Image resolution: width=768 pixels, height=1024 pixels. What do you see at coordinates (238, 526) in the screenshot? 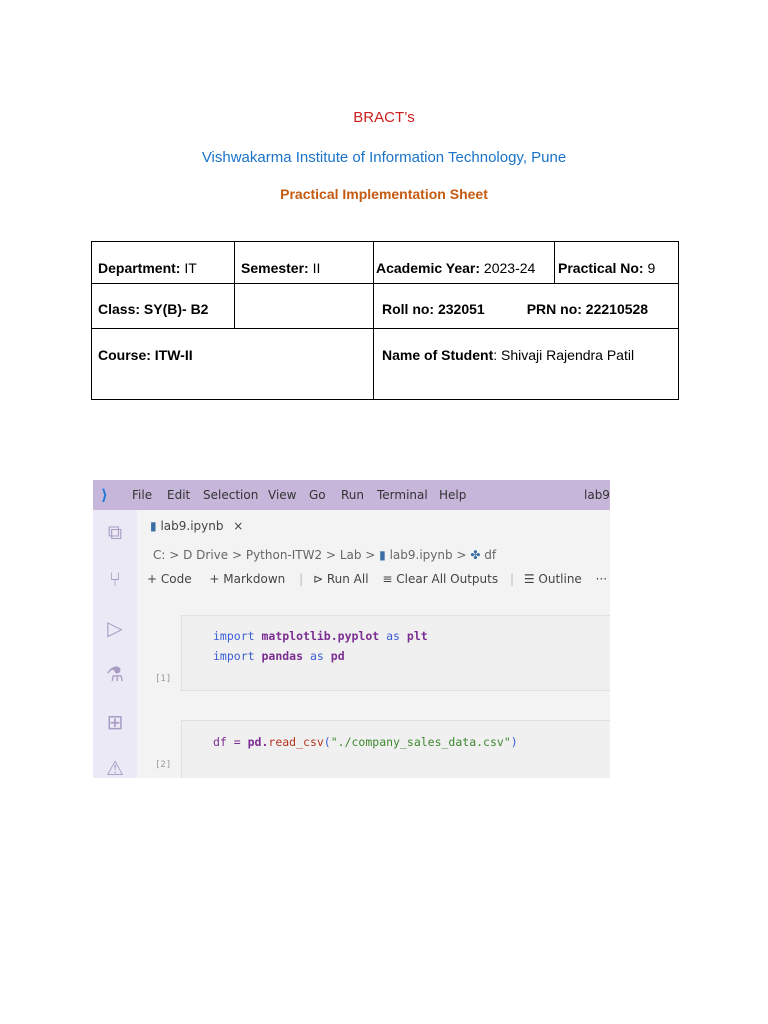
I see `close-tab-icon: ×` at bounding box center [238, 526].